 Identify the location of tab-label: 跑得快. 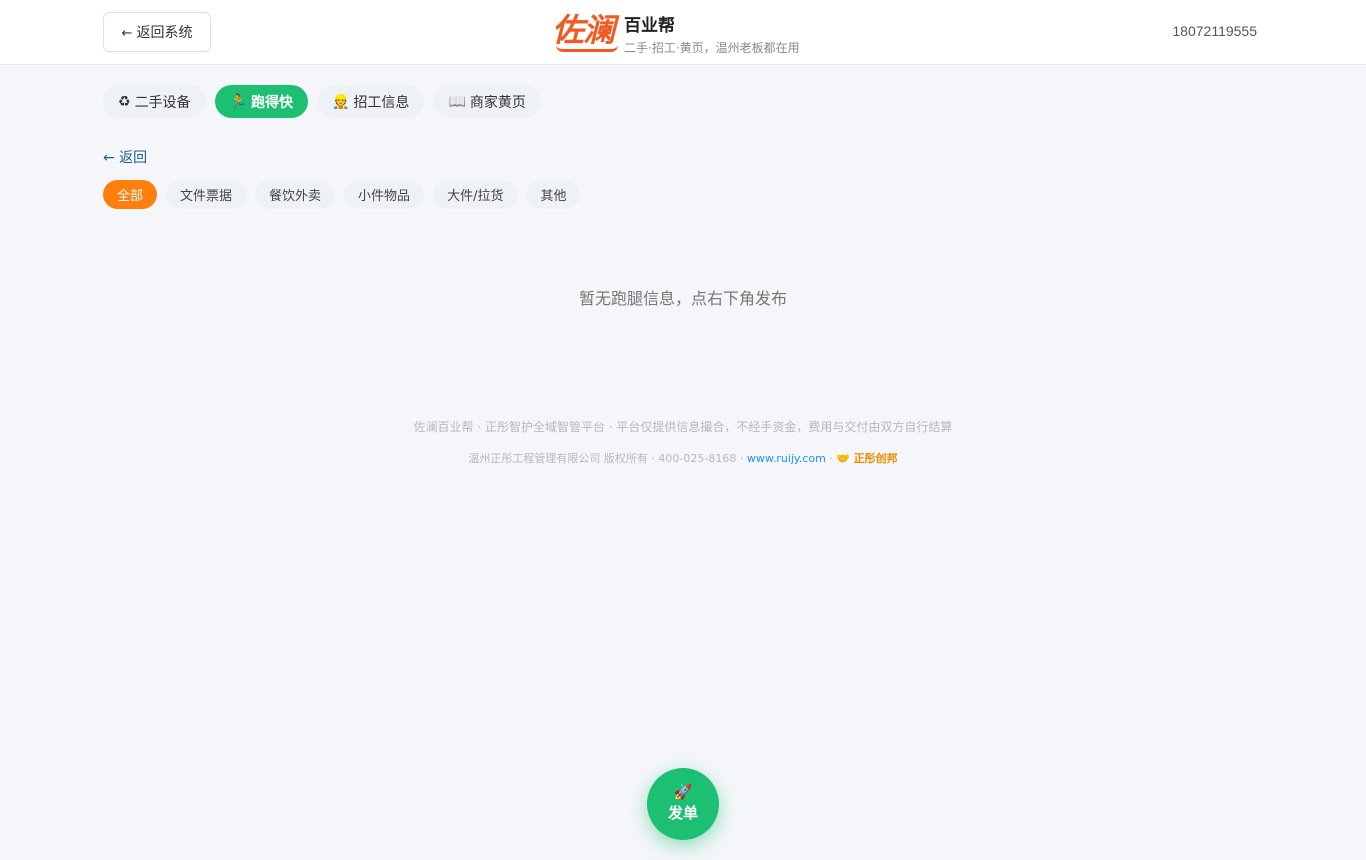
(272, 102).